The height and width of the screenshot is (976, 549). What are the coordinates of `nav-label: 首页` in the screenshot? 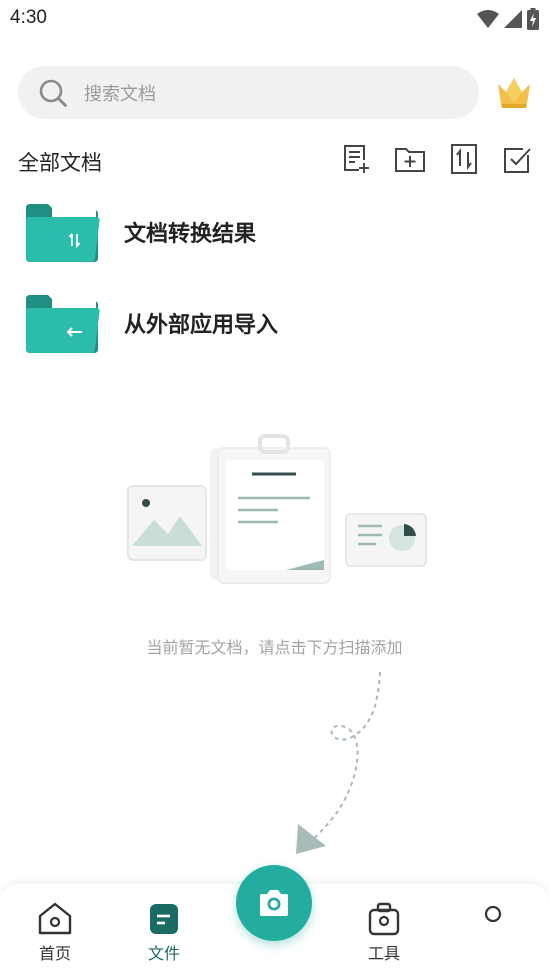 It's located at (54, 953).